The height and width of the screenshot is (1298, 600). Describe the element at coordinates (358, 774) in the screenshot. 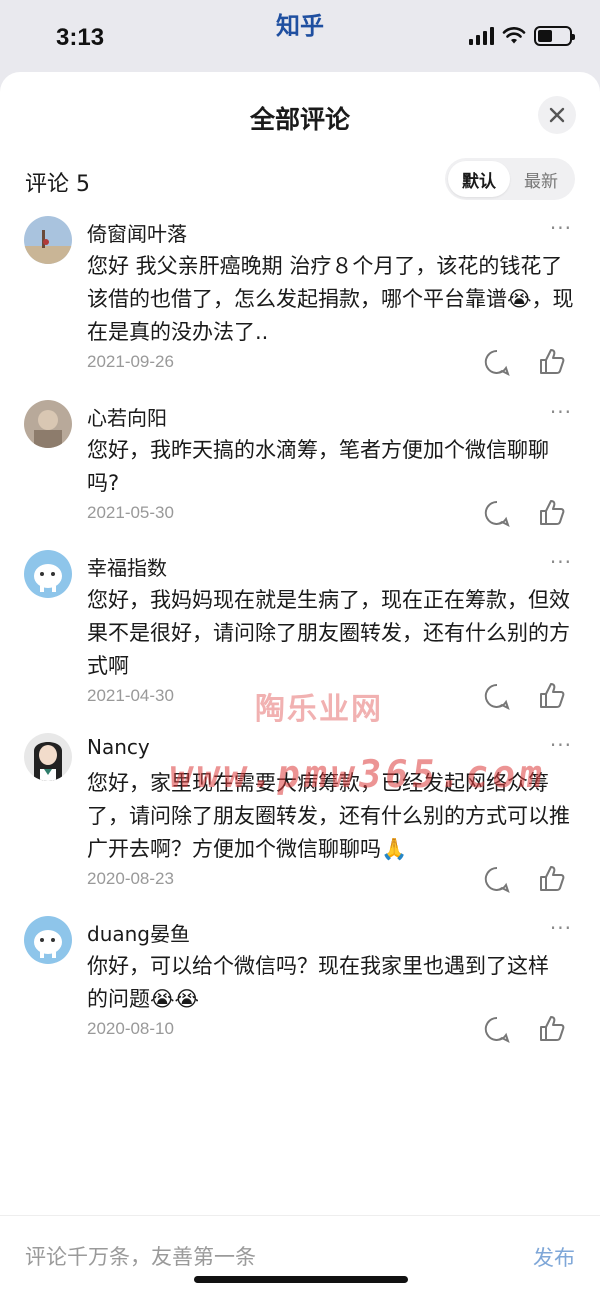

I see `watermark-url: www.pmw365.com` at that location.